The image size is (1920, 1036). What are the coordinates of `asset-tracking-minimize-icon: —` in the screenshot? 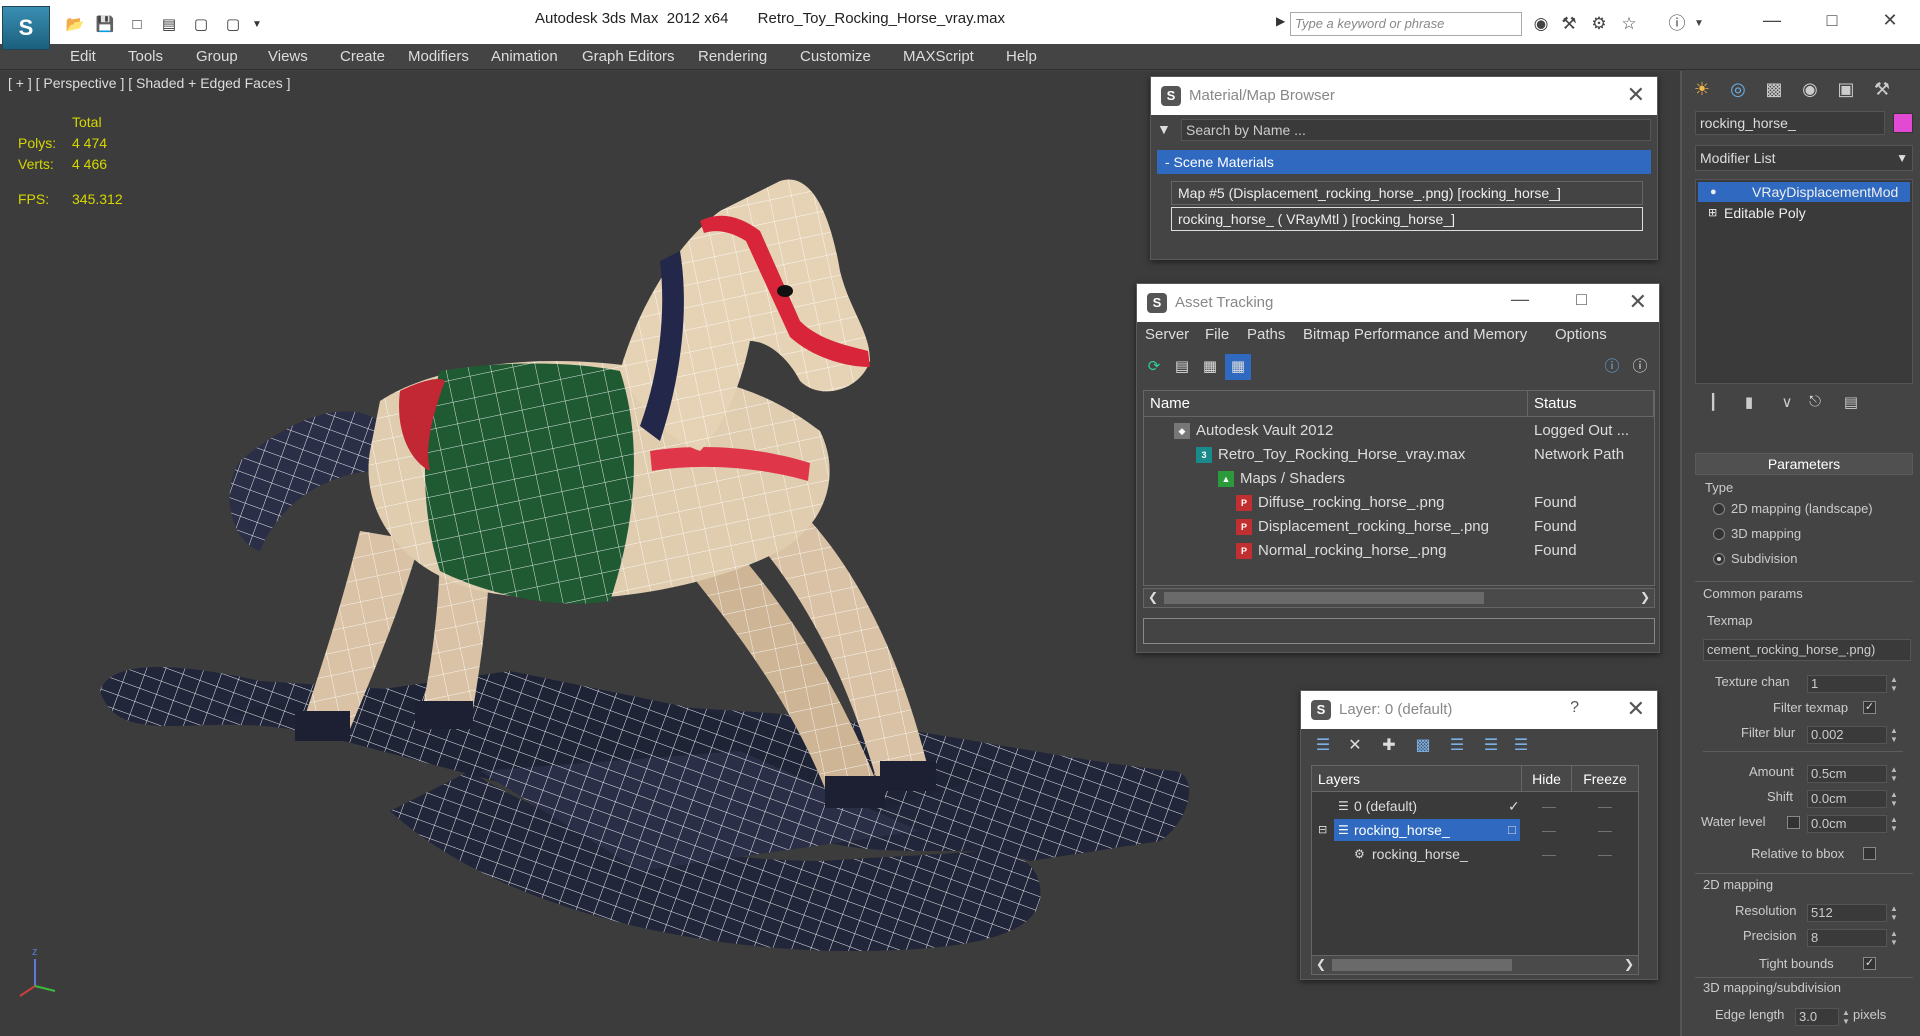 It's located at (1520, 299).